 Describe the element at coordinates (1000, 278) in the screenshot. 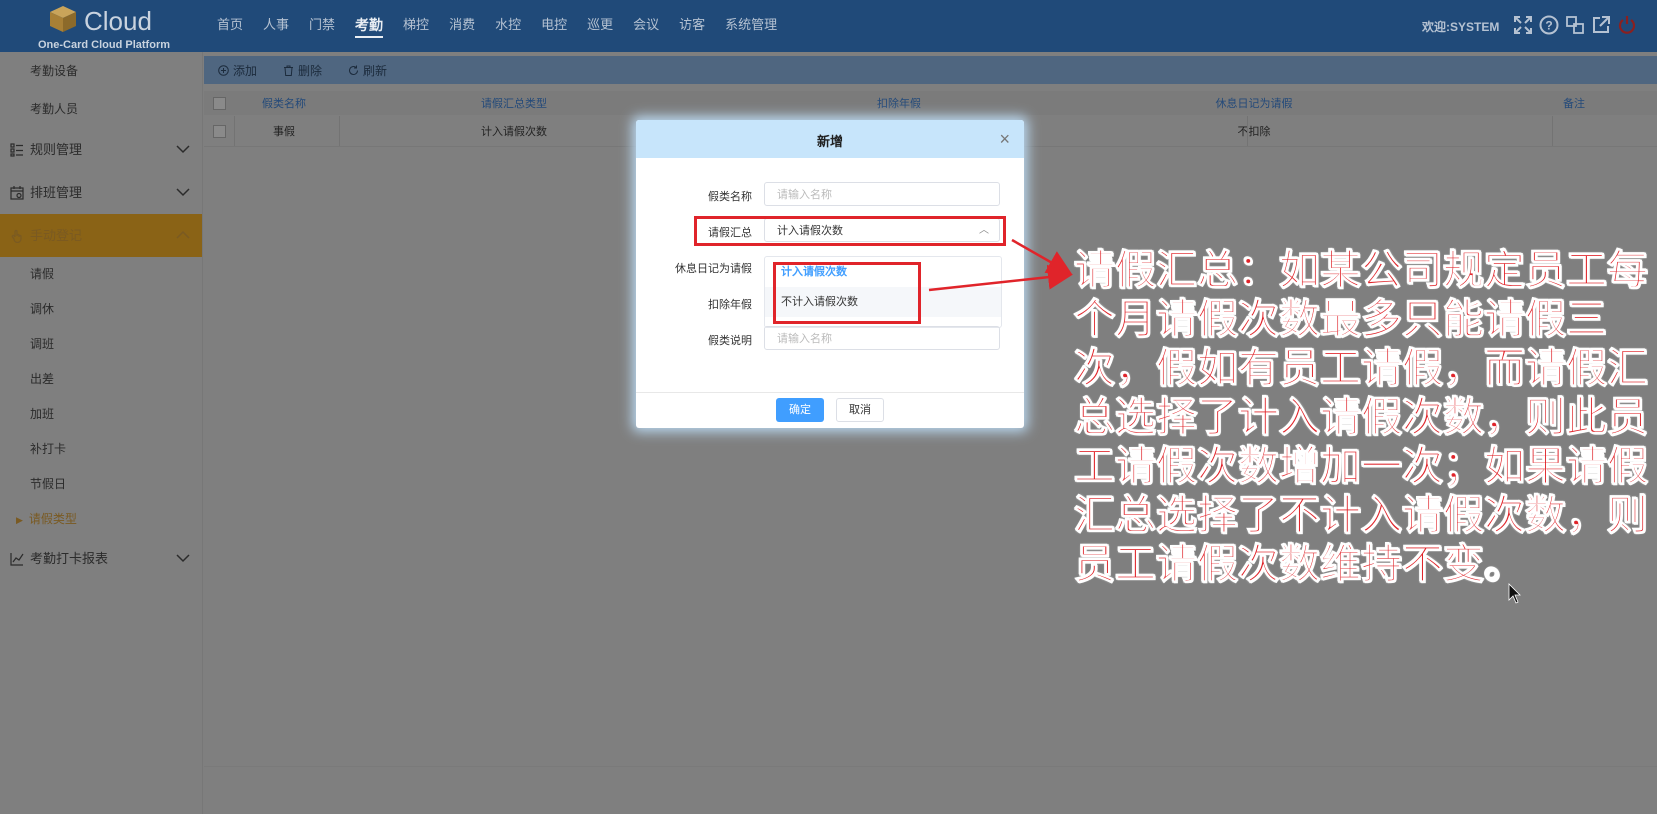

I see `arrow-from-dropdown` at that location.